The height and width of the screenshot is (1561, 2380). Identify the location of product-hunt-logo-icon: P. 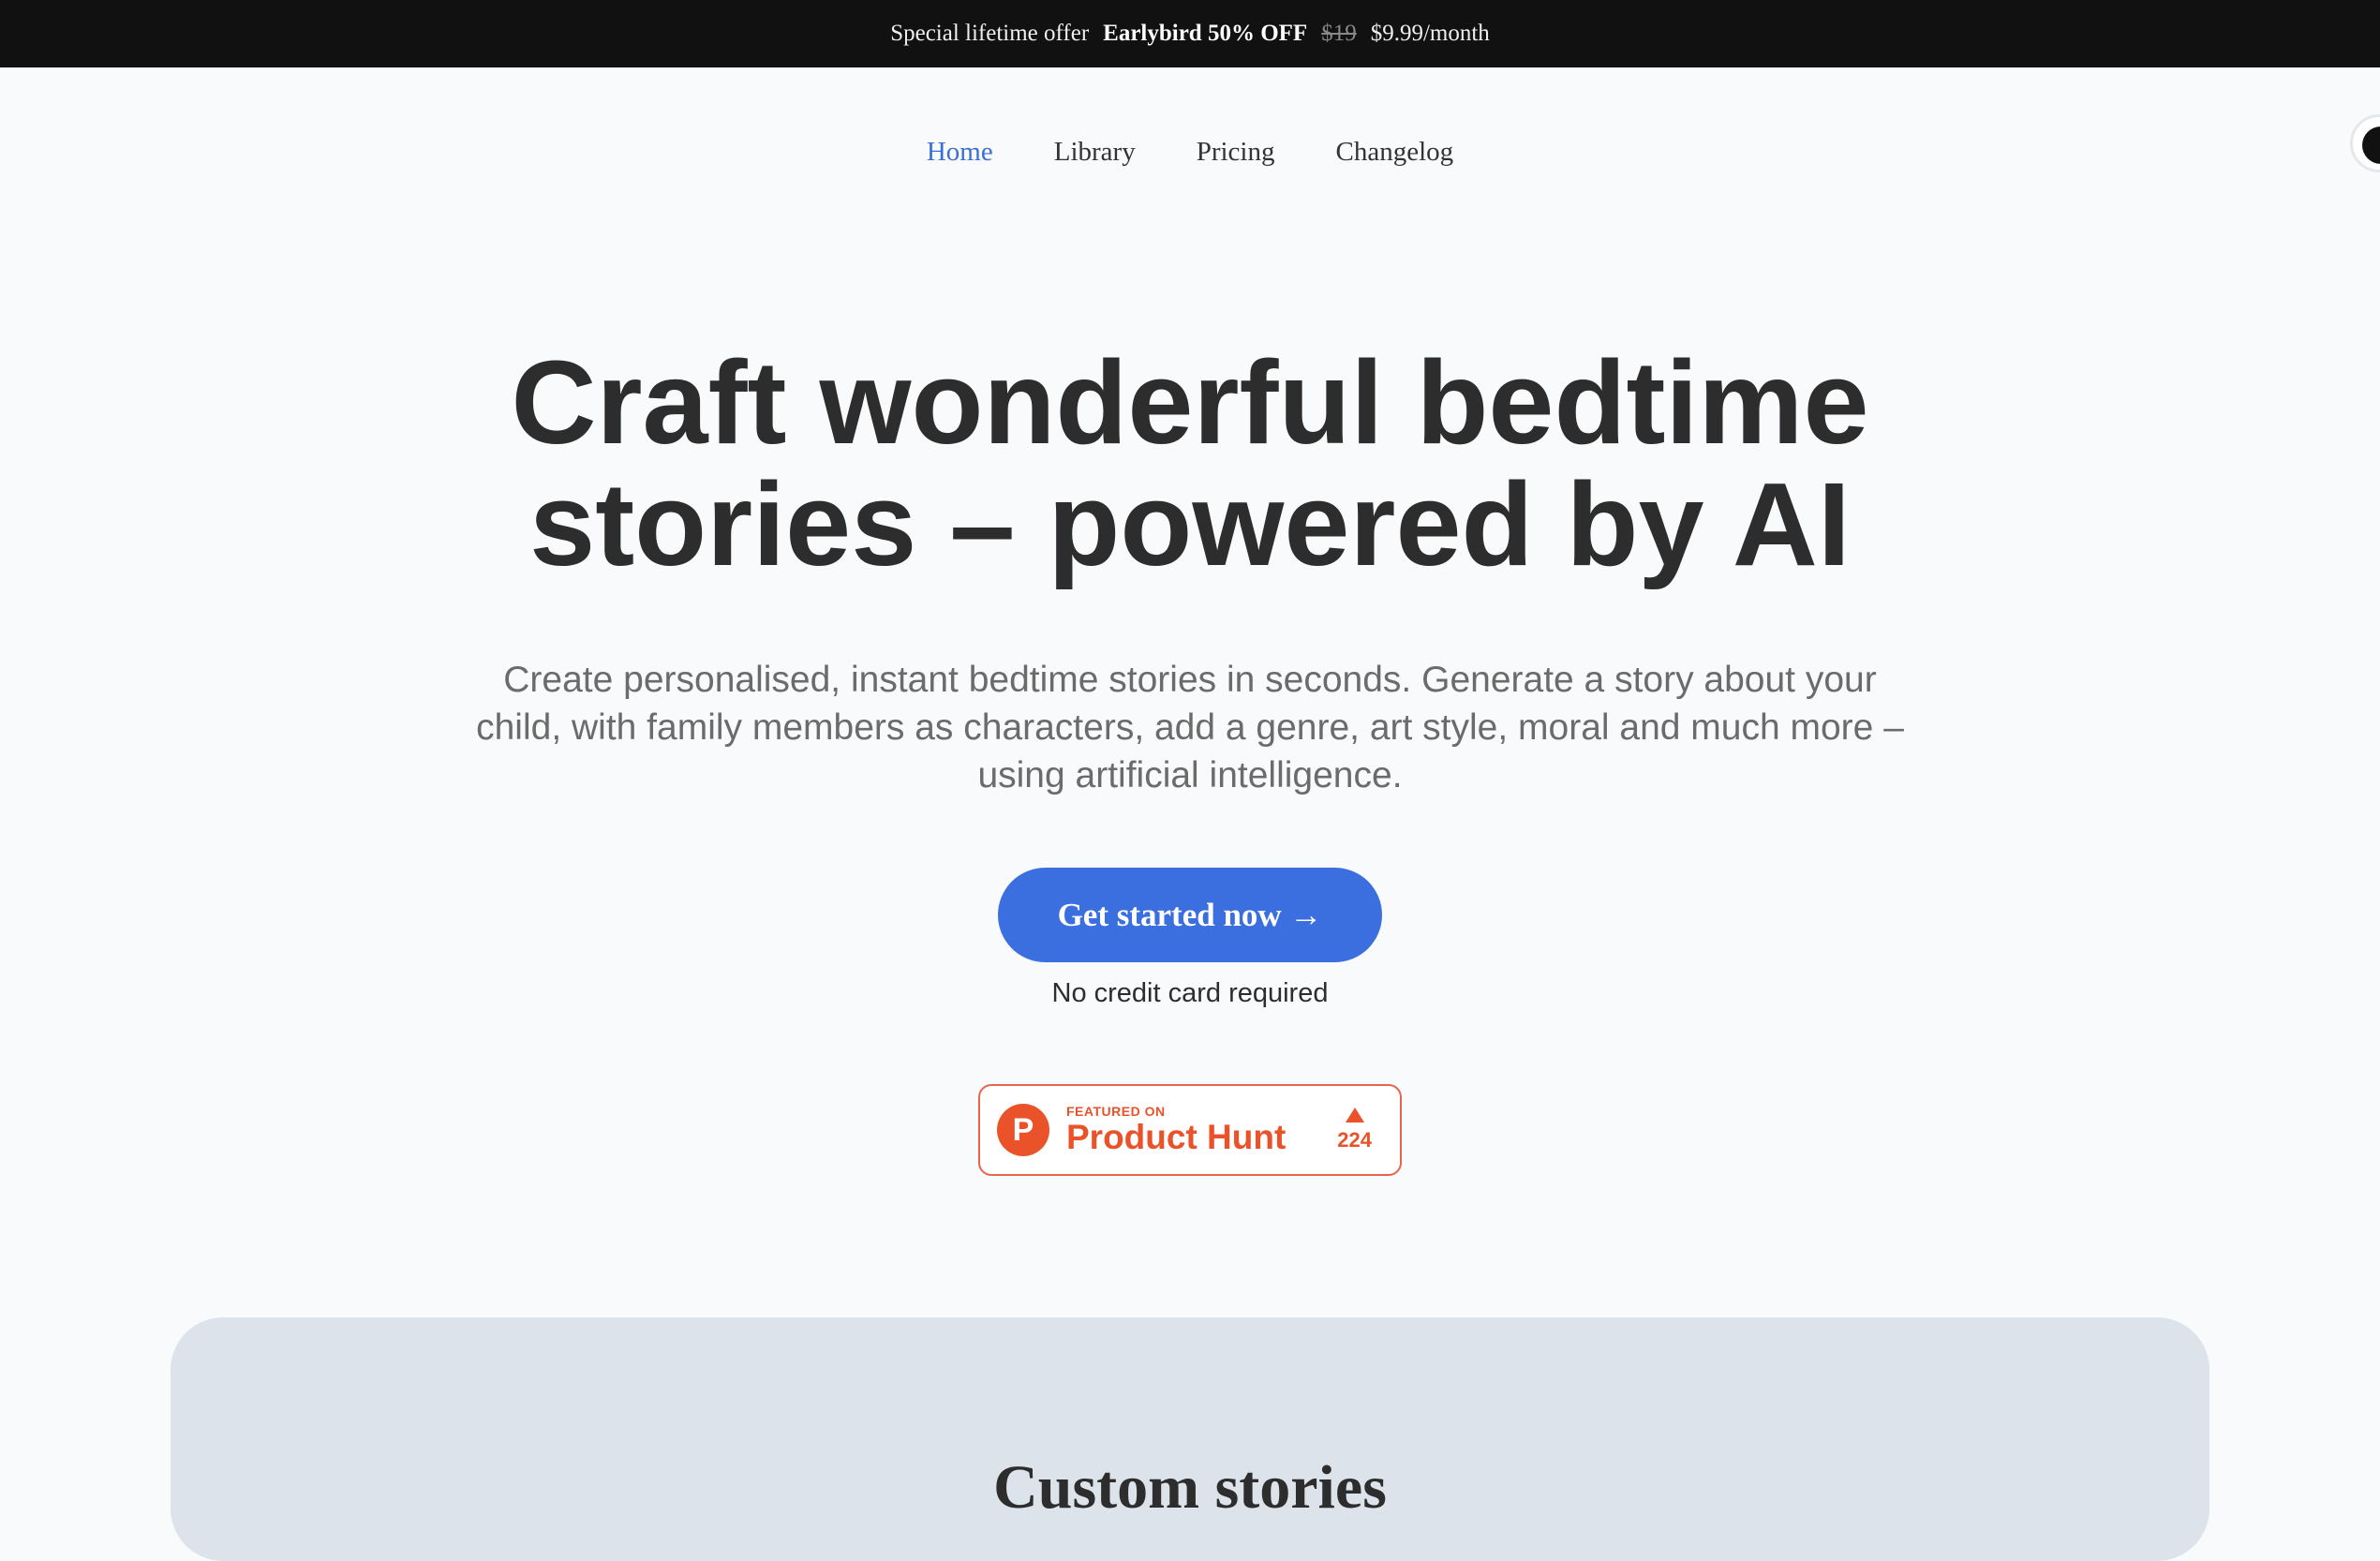
(1023, 1130).